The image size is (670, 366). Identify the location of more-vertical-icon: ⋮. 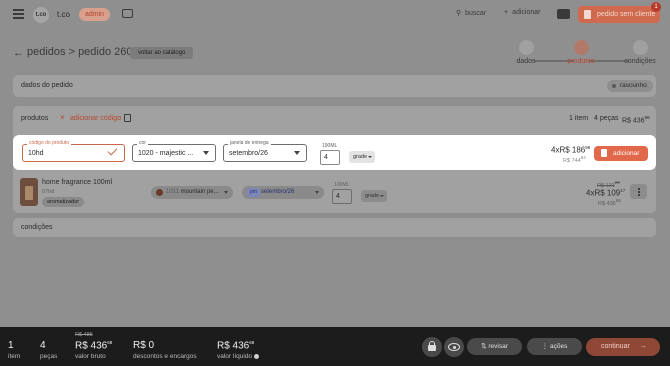
(545, 346).